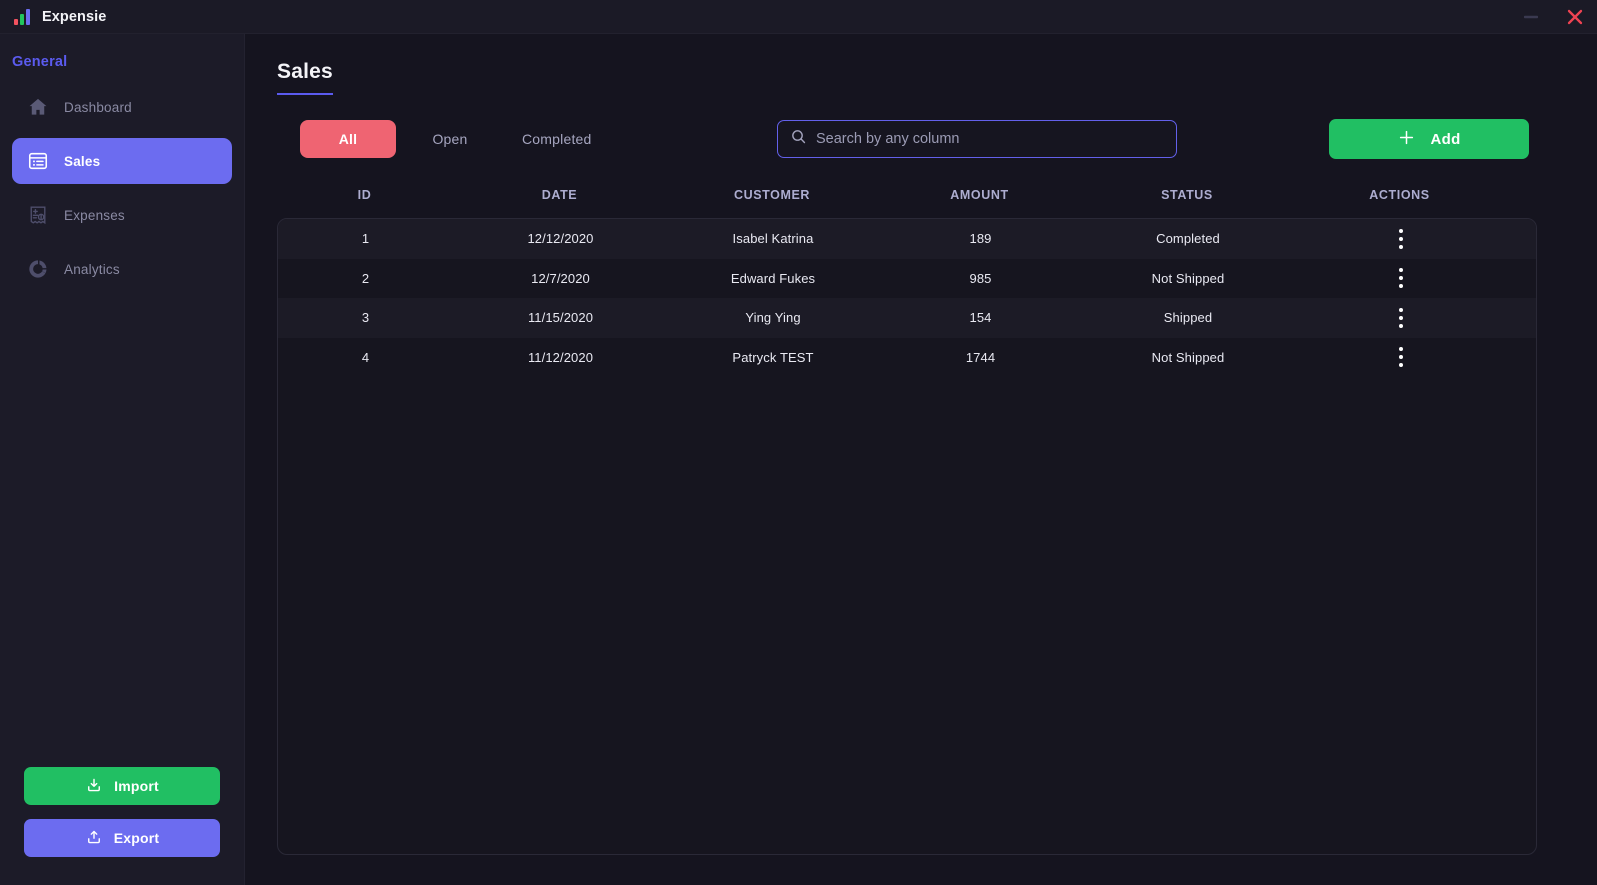 This screenshot has width=1597, height=885. Describe the element at coordinates (122, 161) in the screenshot. I see `sidebar-item-sales: Sales` at that location.